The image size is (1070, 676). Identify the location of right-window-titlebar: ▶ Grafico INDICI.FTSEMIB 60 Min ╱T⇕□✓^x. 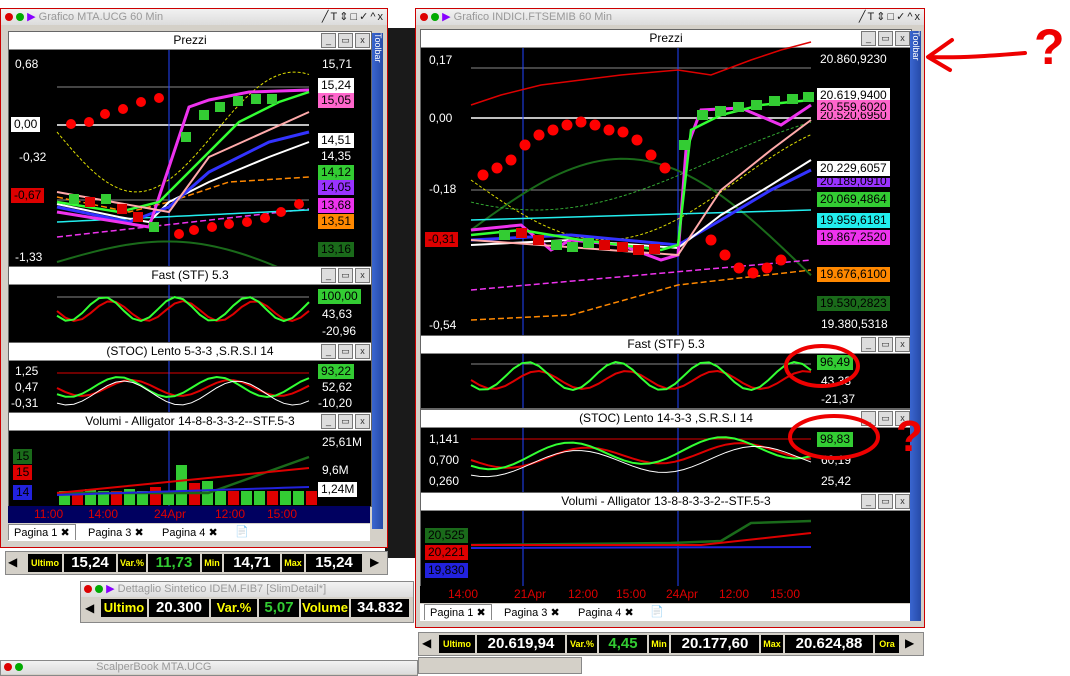
(670, 17).